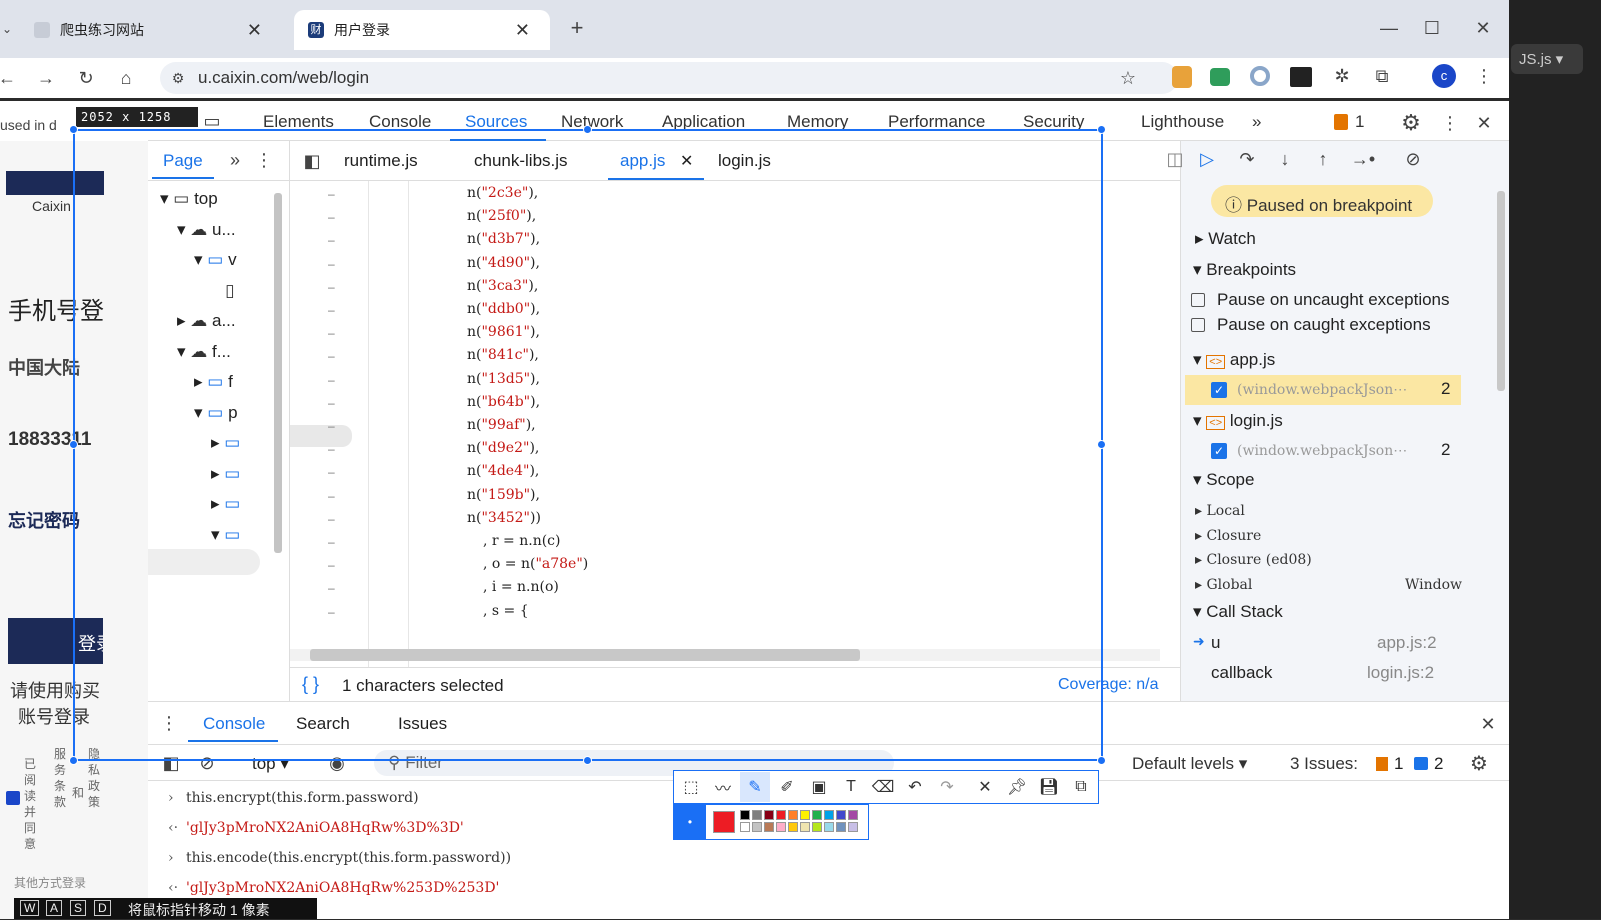 Image resolution: width=1601 pixels, height=920 pixels. Describe the element at coordinates (1323, 159) in the screenshot. I see `step-out-icon: ↑` at that location.